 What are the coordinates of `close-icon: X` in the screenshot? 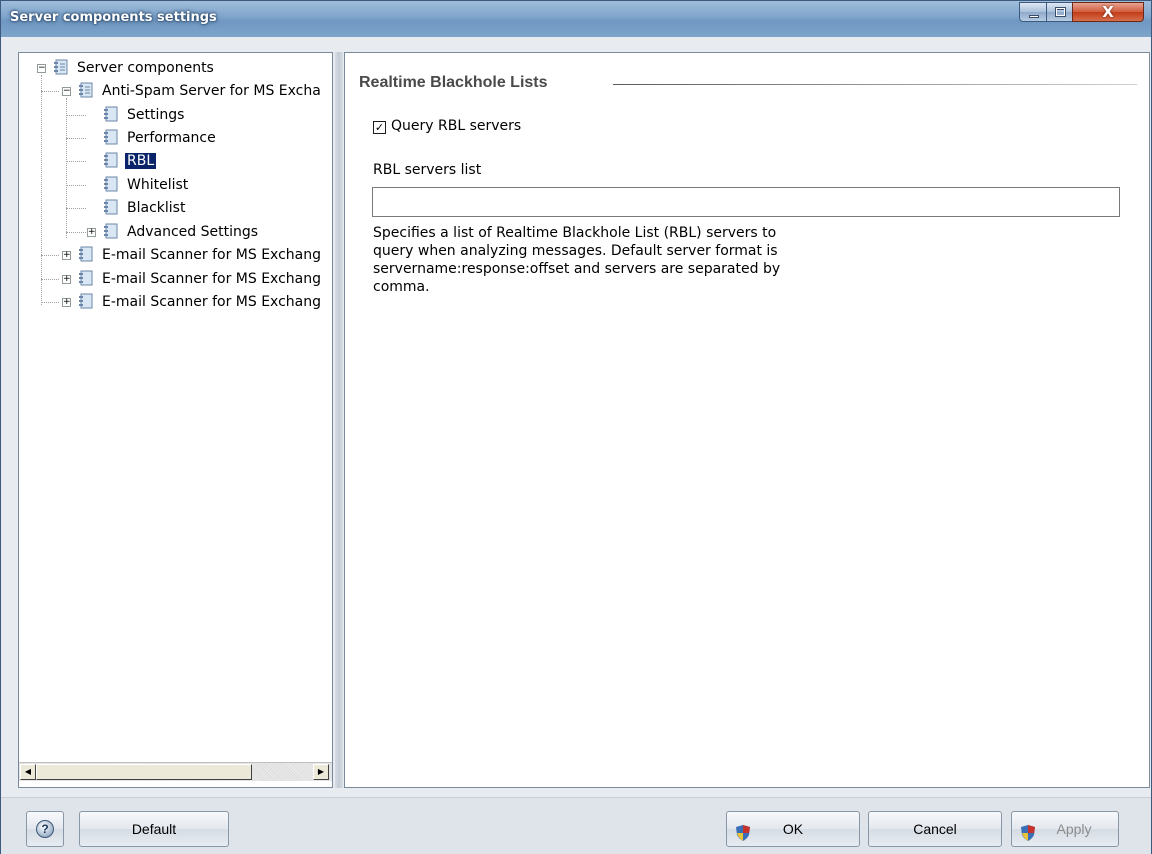 It's located at (1108, 12).